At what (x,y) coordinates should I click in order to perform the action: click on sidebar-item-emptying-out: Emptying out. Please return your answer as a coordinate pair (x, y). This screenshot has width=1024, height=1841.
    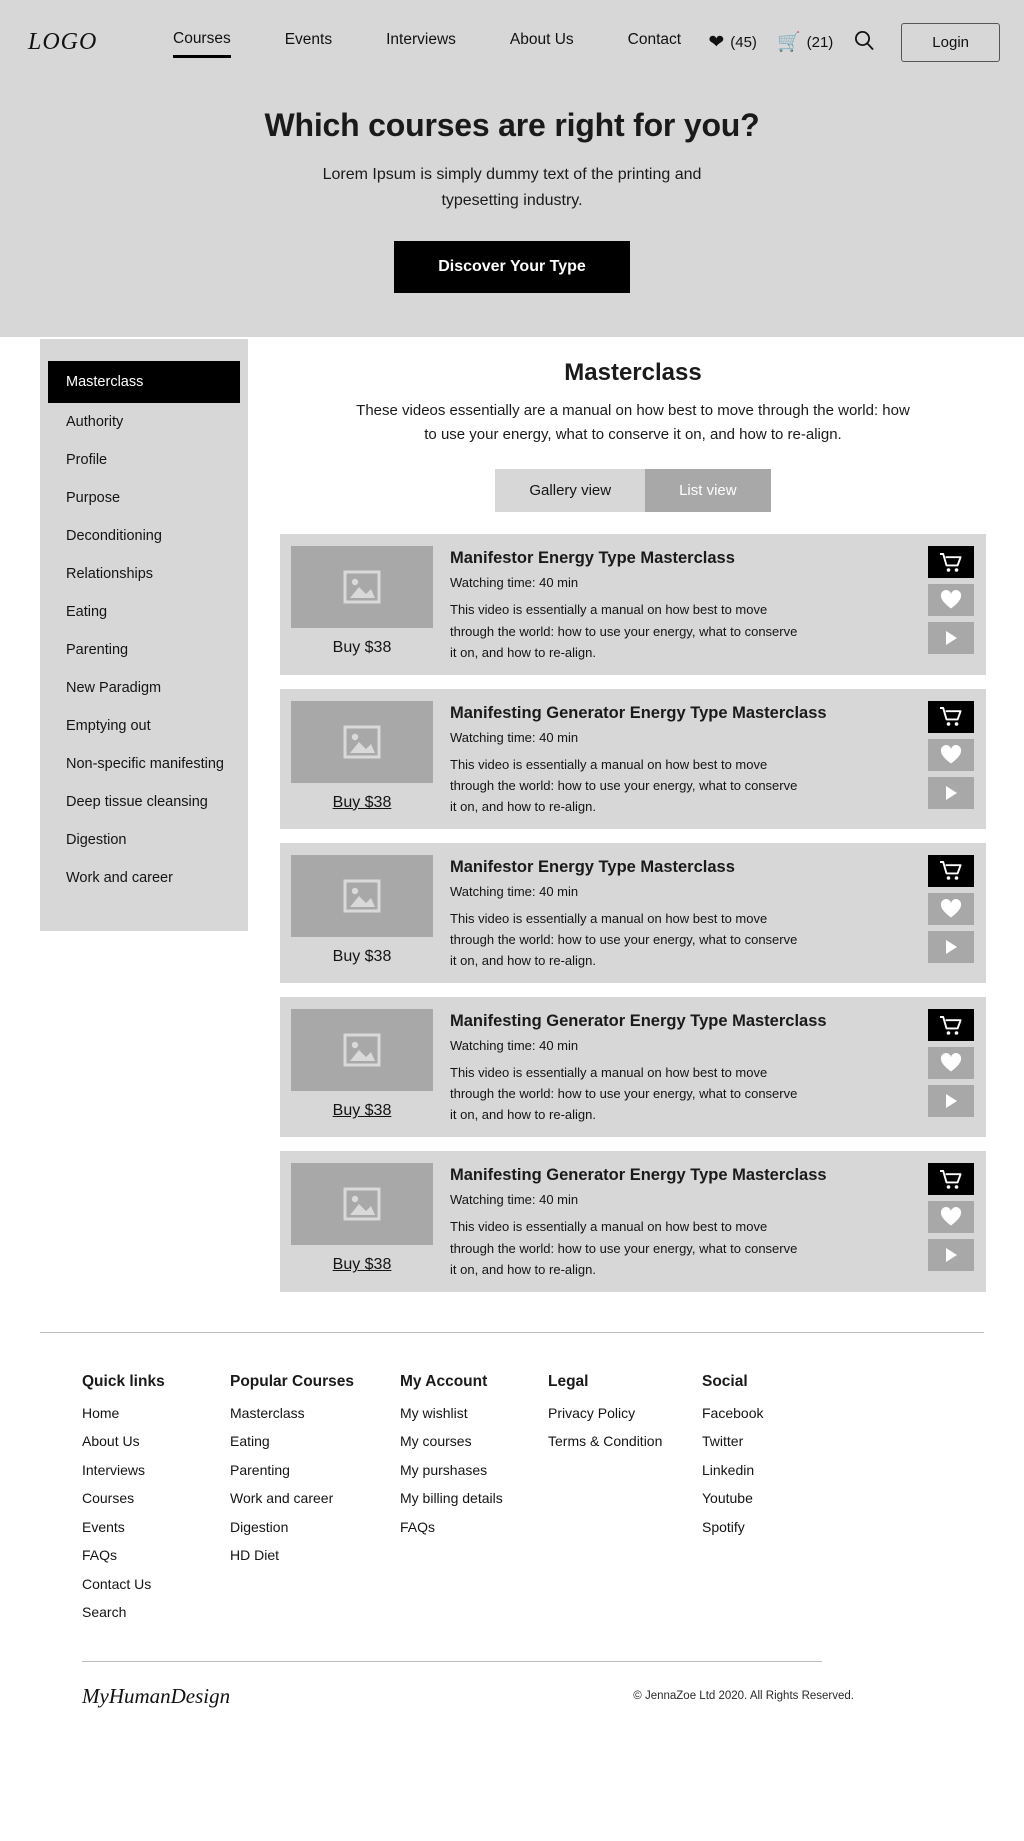
    Looking at the image, I should click on (144, 726).